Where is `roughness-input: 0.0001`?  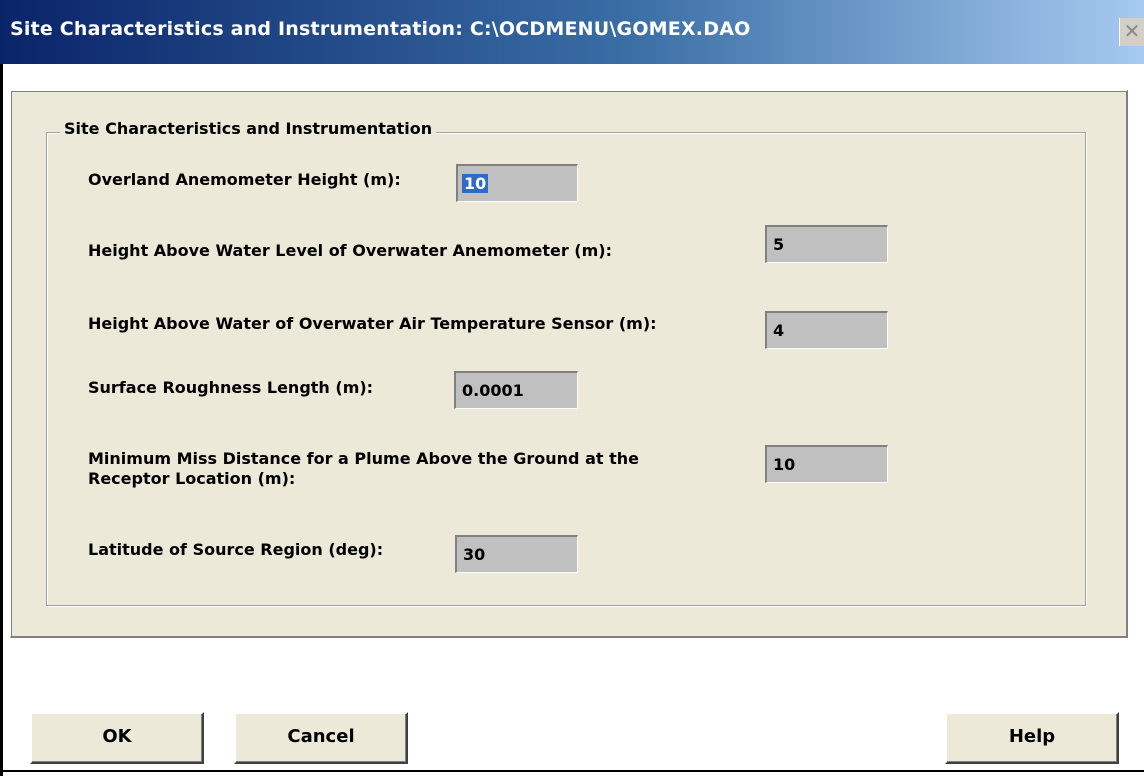
roughness-input: 0.0001 is located at coordinates (516, 390).